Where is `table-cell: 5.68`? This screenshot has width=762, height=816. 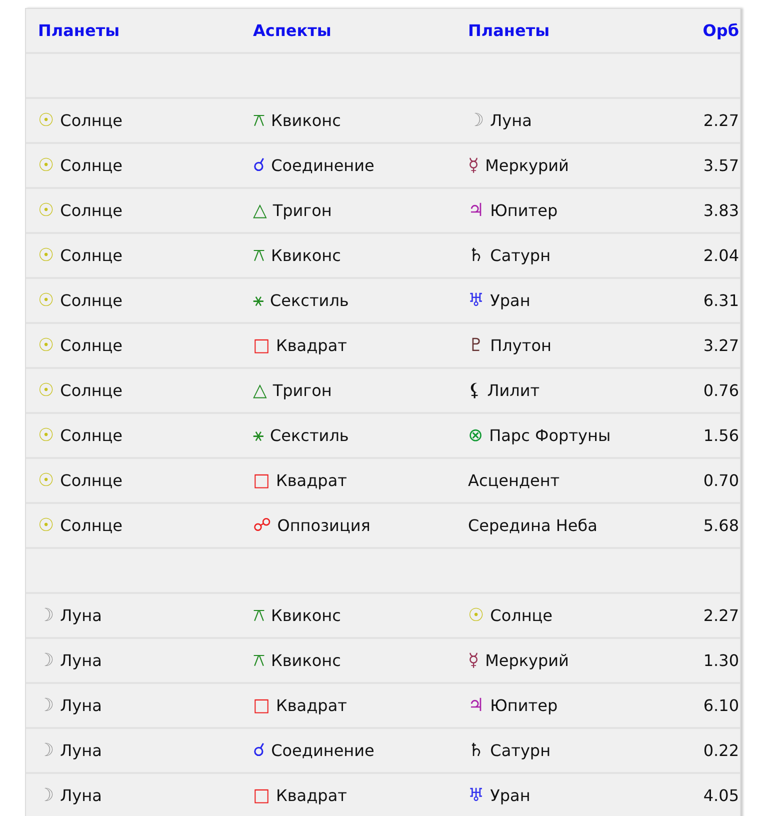
table-cell: 5.68 is located at coordinates (721, 525).